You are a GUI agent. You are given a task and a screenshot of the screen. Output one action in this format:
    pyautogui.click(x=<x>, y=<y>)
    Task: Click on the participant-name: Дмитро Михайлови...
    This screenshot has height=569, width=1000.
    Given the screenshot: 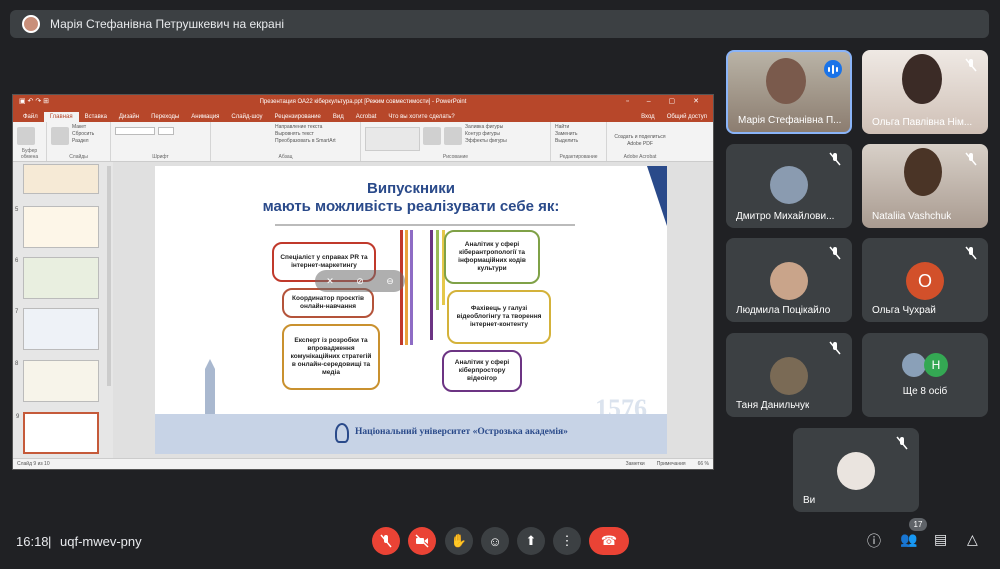 What is the action you would take?
    pyautogui.click(x=785, y=216)
    